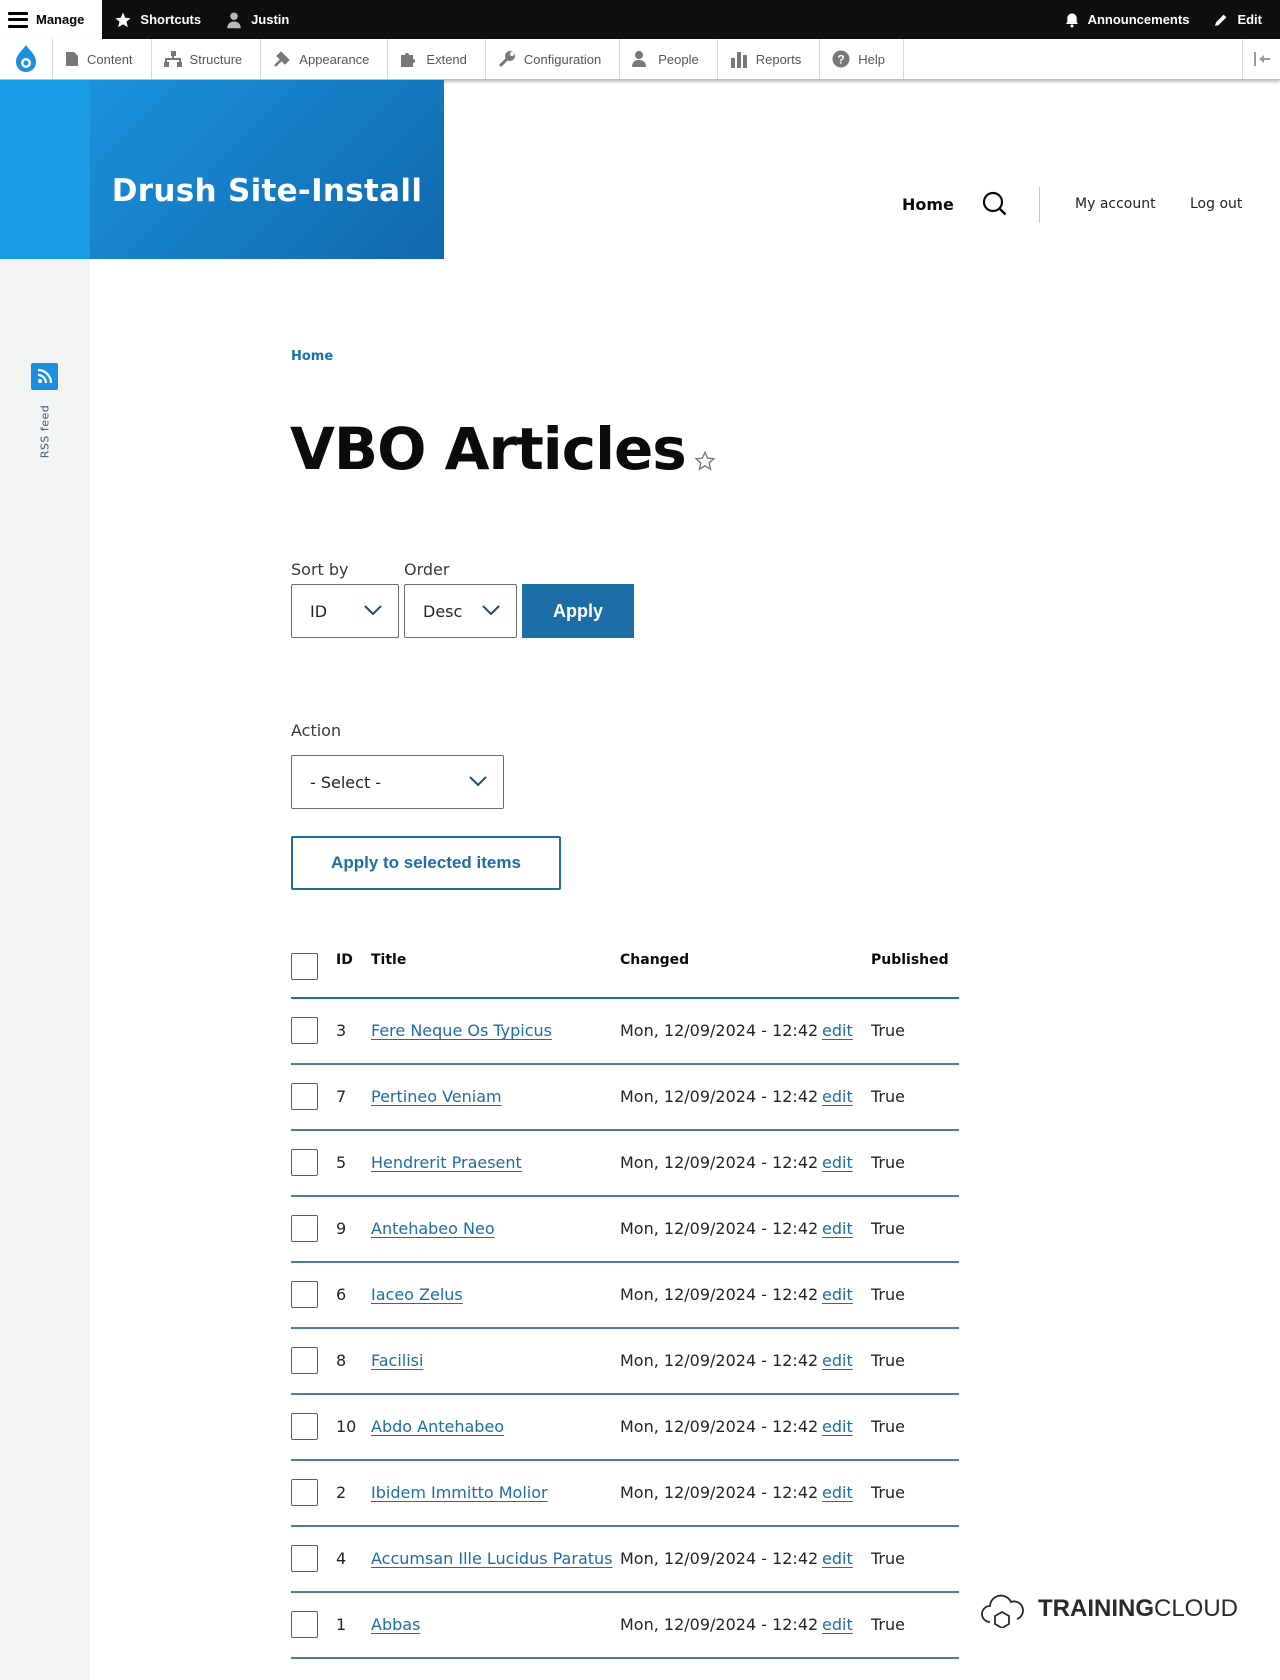 The width and height of the screenshot is (1280, 1680). I want to click on shortcut-star-icon, so click(705, 461).